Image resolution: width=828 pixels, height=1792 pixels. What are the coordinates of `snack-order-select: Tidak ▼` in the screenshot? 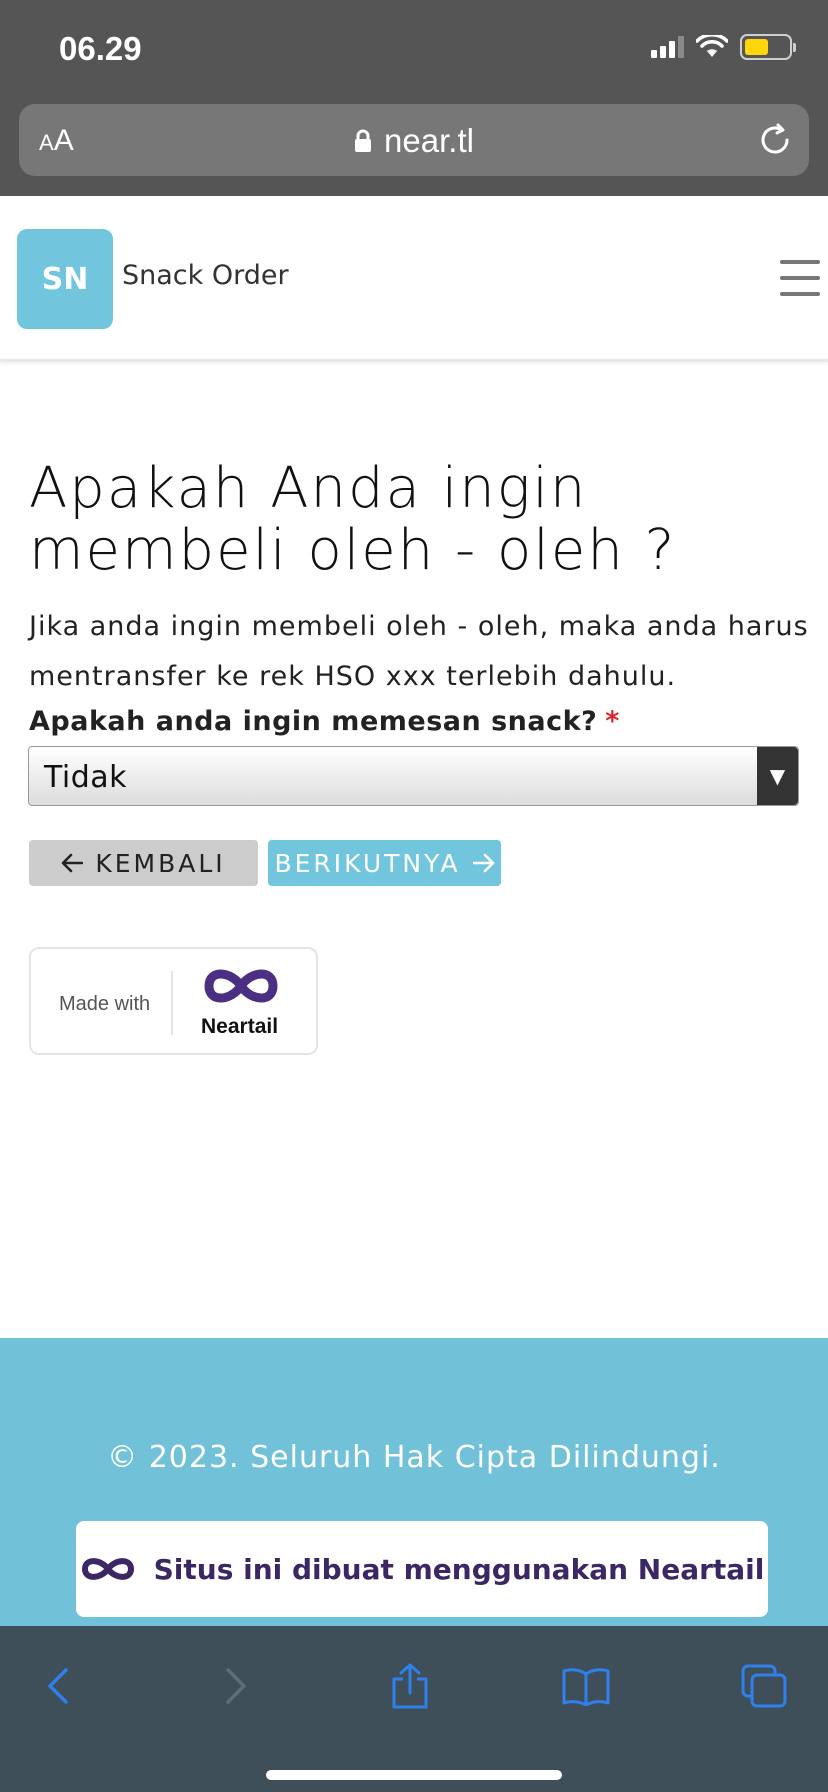 It's located at (413, 776).